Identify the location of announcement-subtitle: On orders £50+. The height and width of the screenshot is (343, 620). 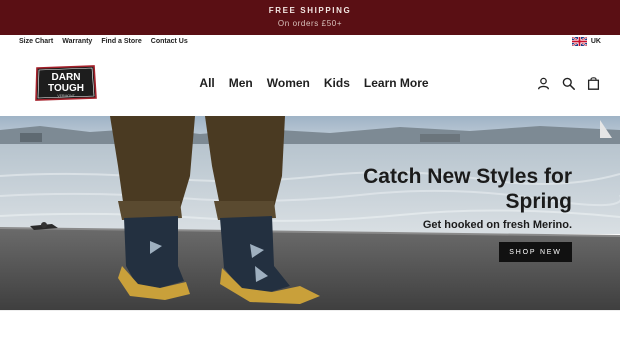
(310, 23).